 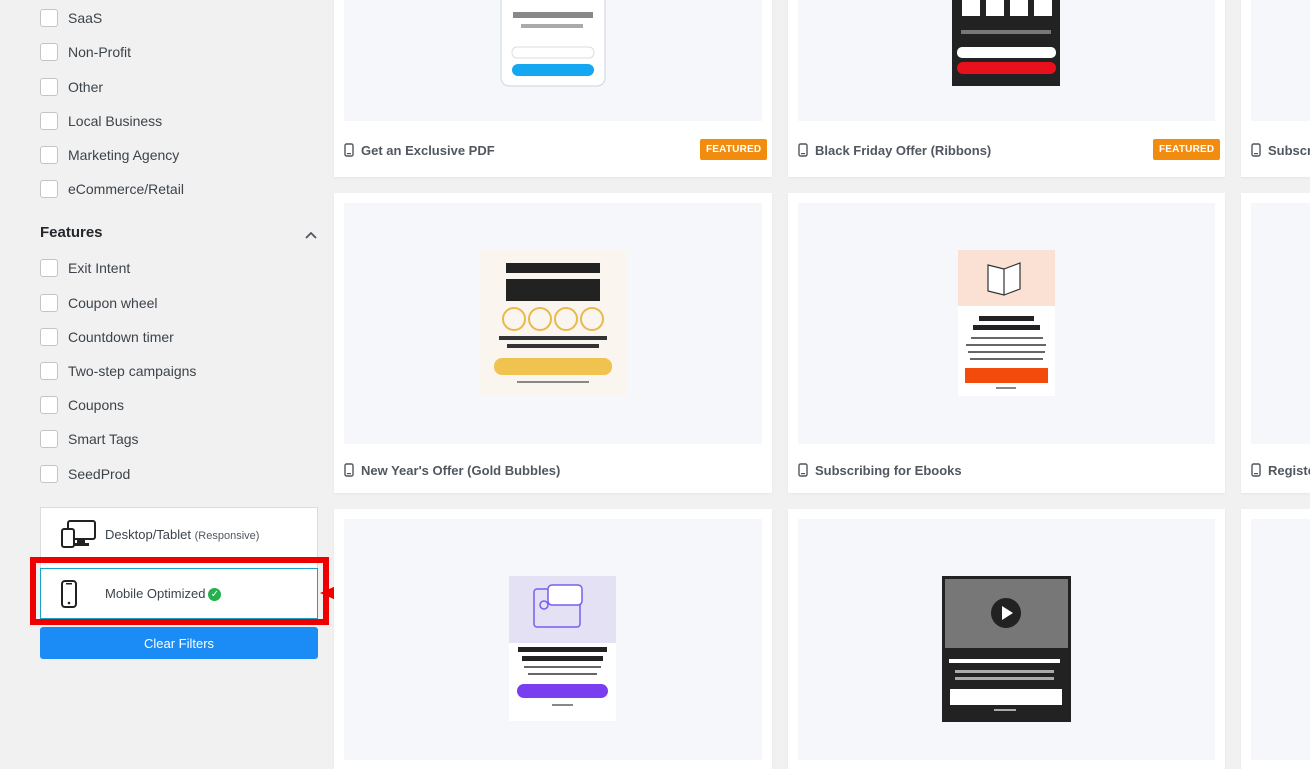 I want to click on filter-other: Other, so click(x=71, y=87).